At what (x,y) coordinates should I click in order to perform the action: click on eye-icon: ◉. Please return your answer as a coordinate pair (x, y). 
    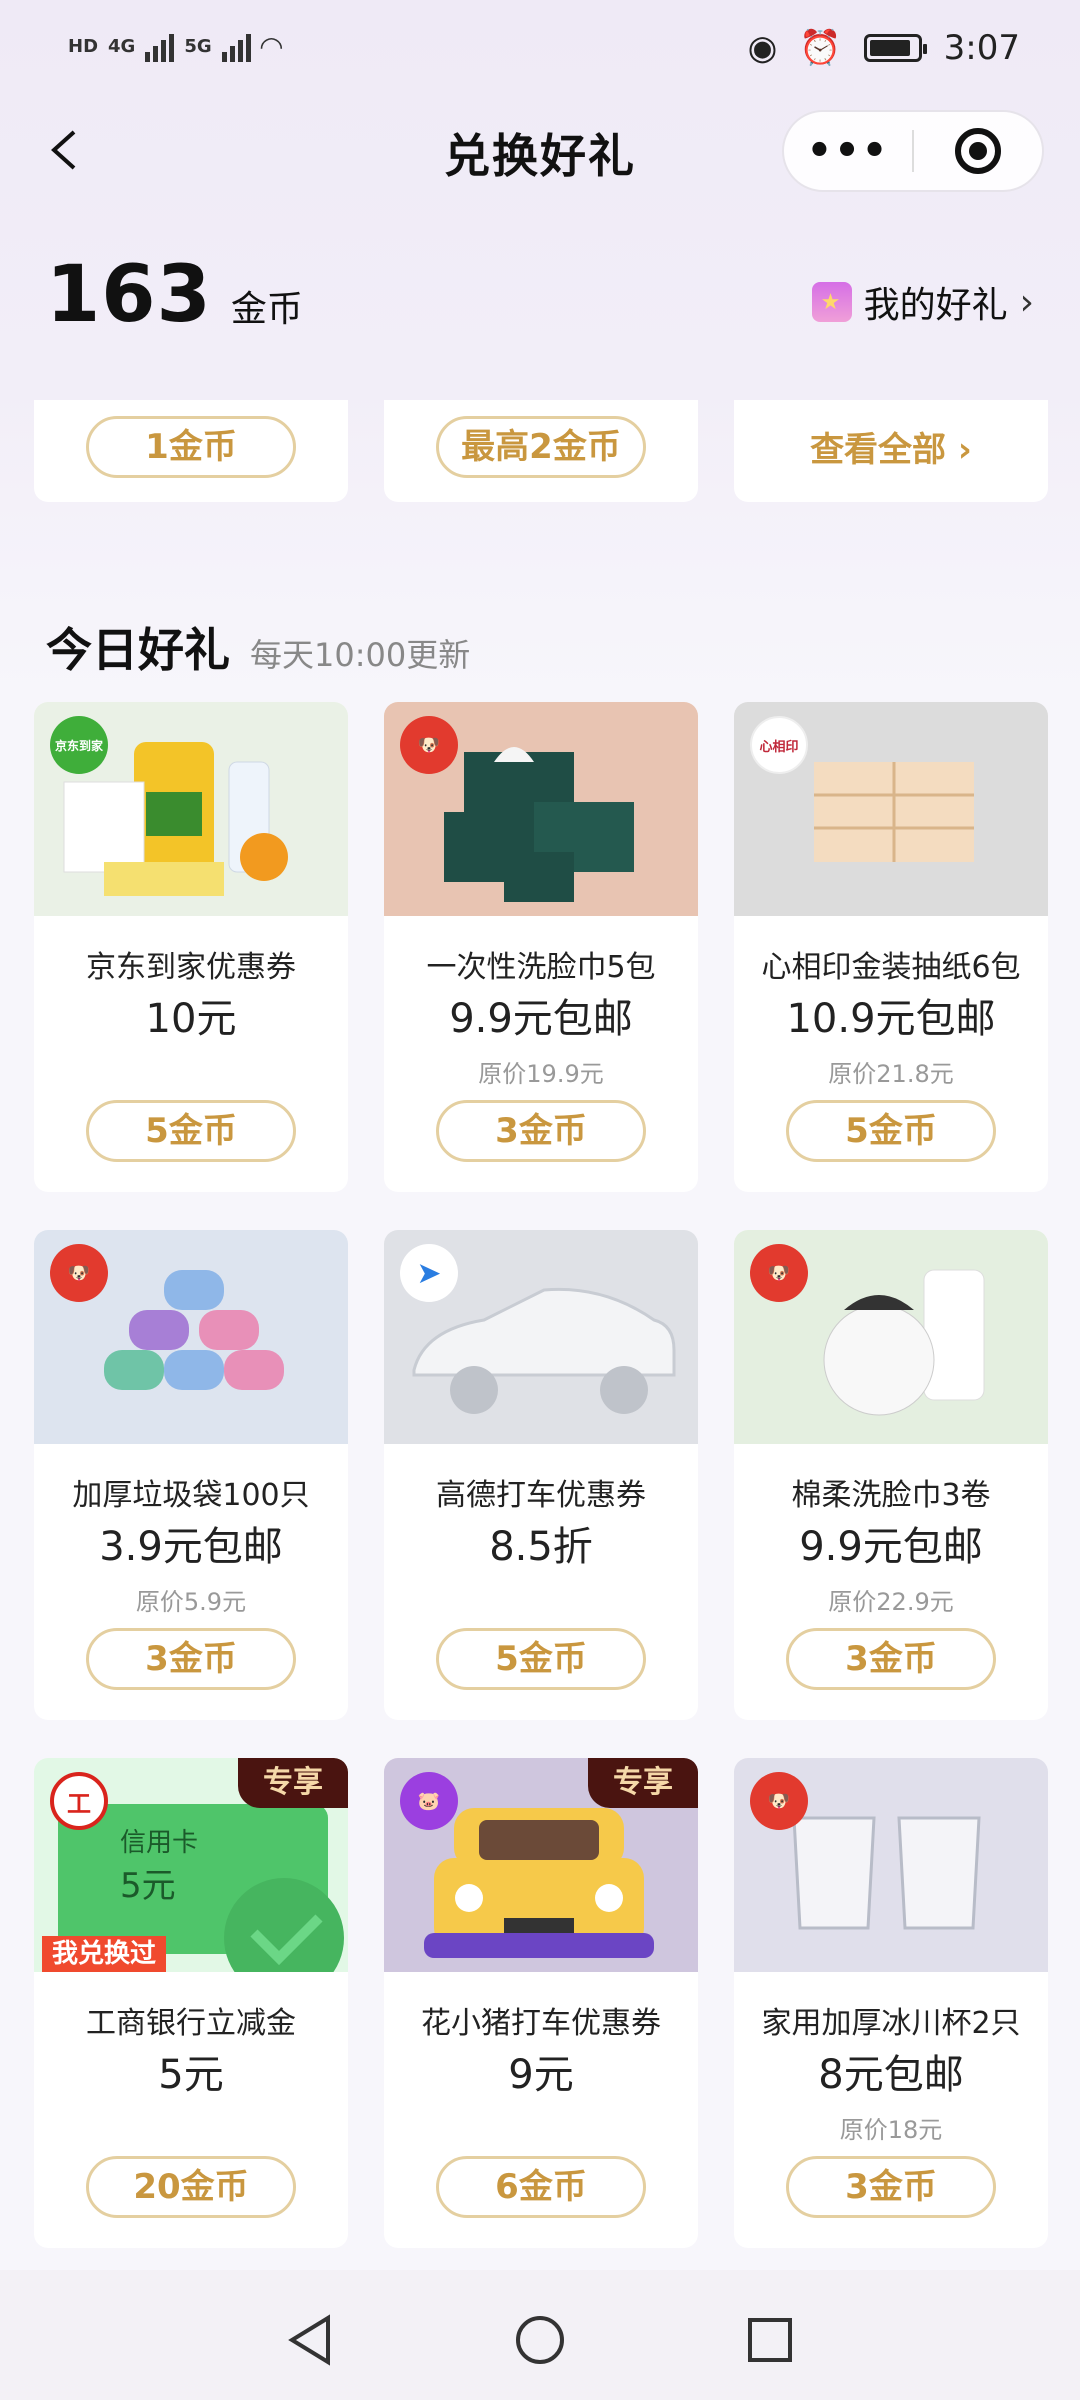
    Looking at the image, I should click on (762, 48).